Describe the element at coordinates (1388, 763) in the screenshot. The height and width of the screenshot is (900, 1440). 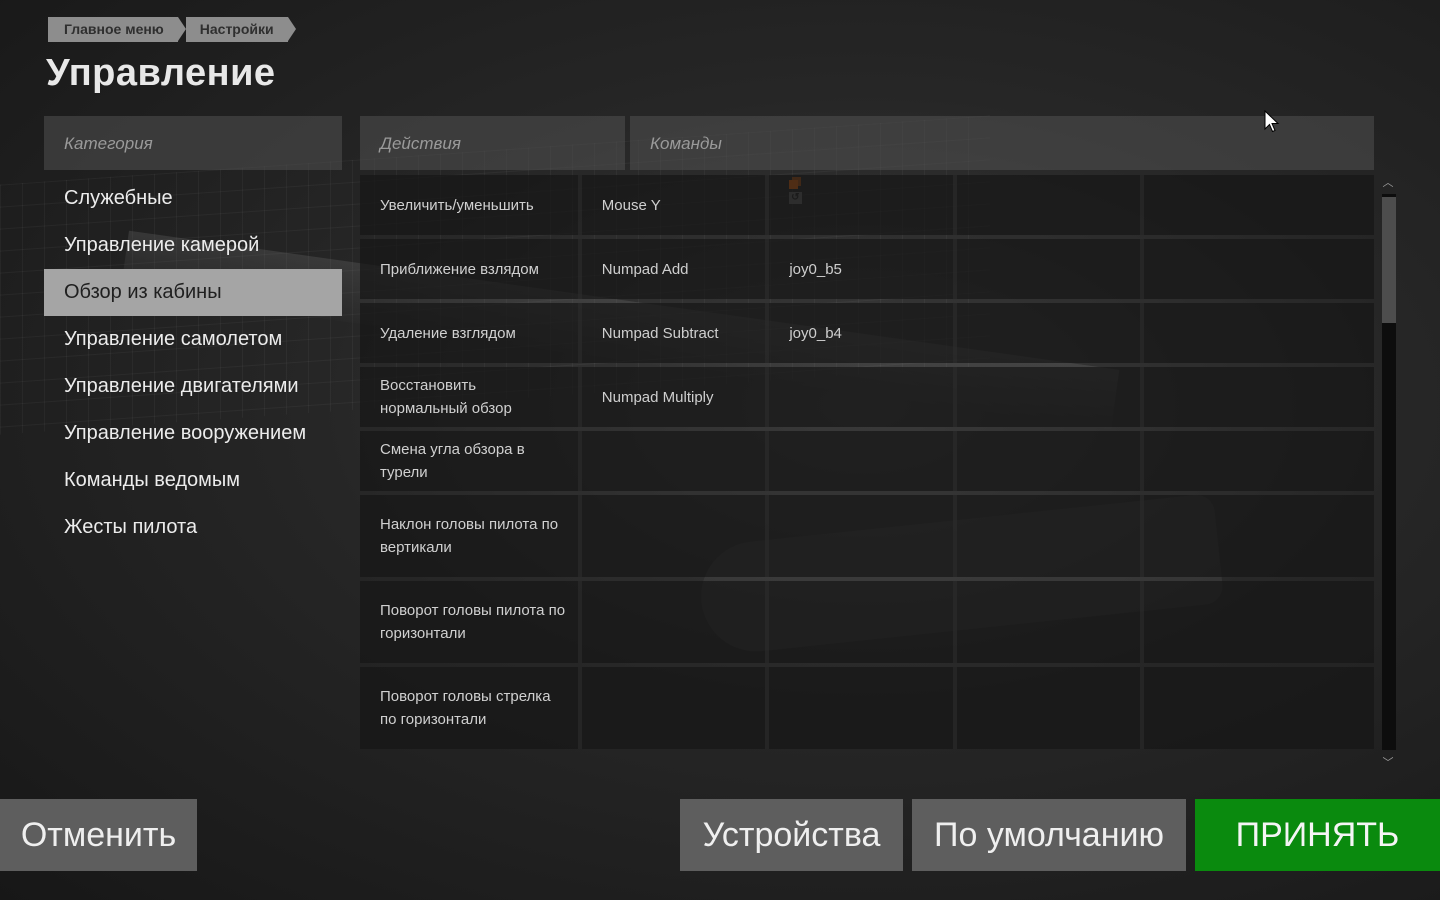
I see `chevron-down-icon: ﹀` at that location.